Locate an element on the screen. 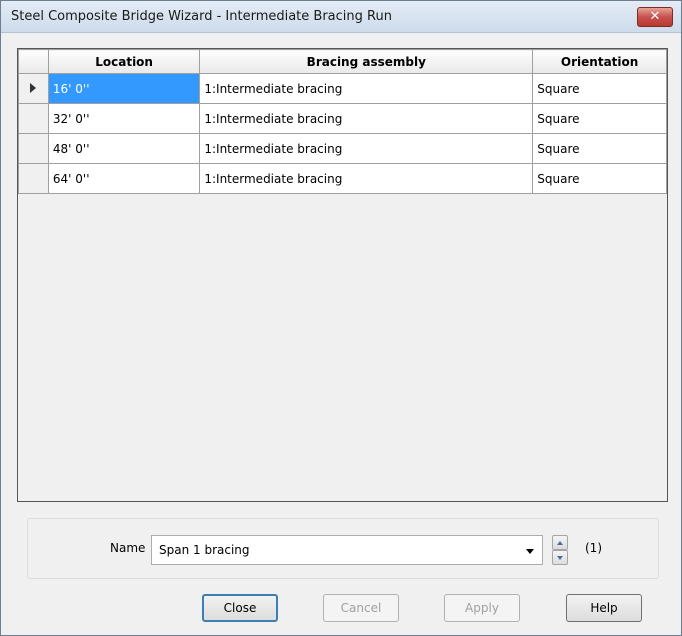 The width and height of the screenshot is (682, 636). current-row-arrow-icon is located at coordinates (33, 87).